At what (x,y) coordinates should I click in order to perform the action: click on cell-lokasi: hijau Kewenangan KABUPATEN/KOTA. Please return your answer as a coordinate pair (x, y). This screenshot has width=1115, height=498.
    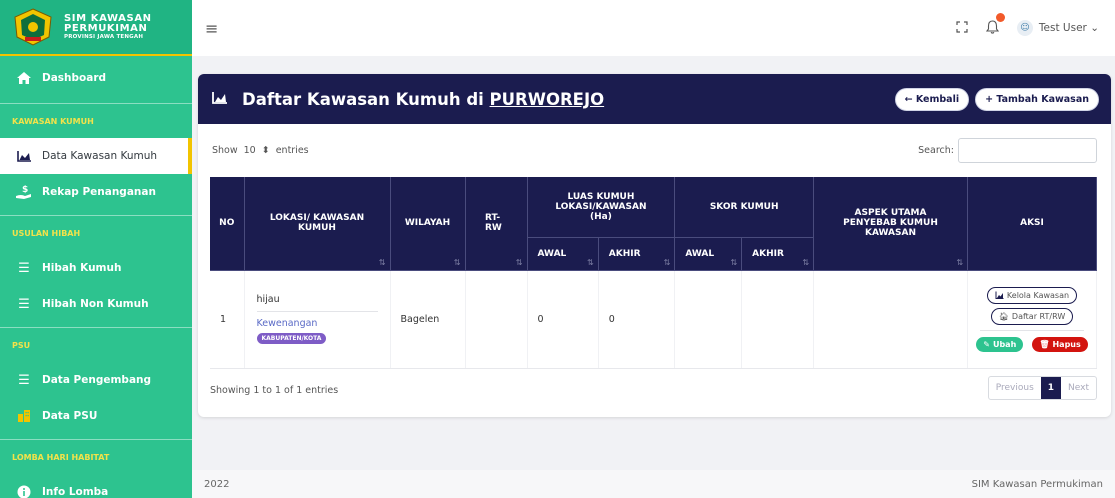
    Looking at the image, I should click on (317, 319).